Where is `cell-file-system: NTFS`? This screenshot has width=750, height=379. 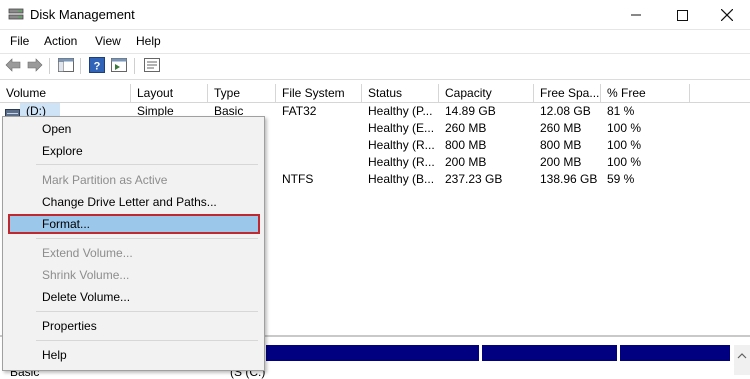
cell-file-system: NTFS is located at coordinates (298, 179).